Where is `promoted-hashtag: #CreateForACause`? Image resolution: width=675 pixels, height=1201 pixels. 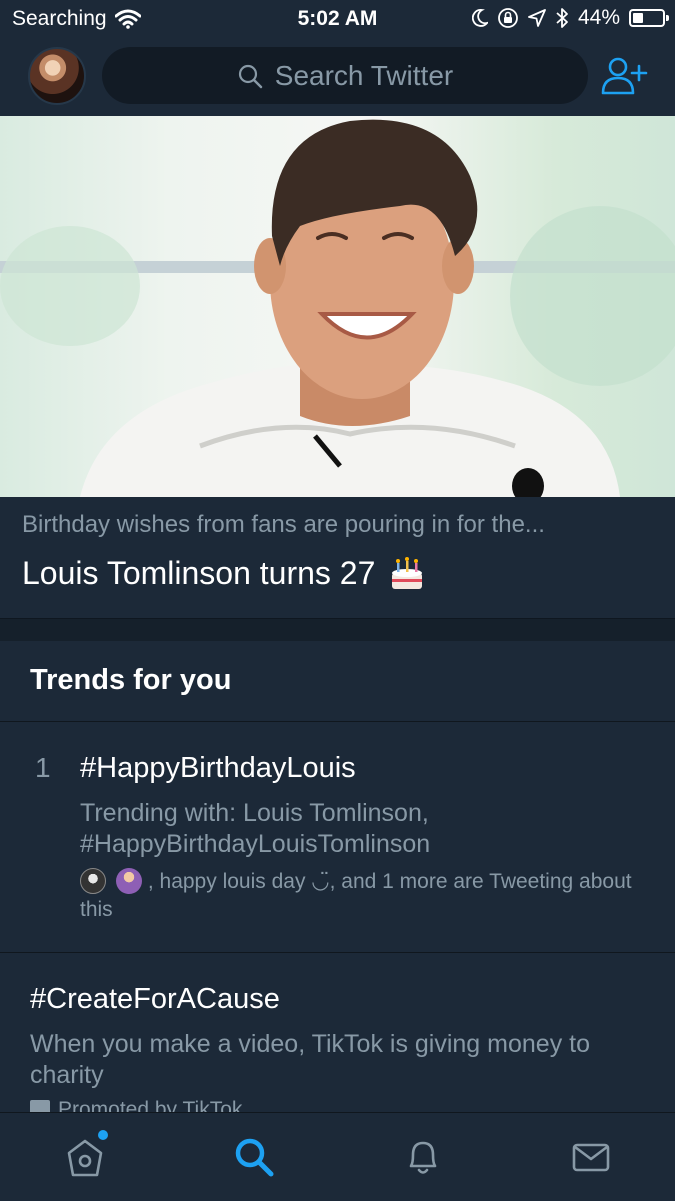 promoted-hashtag: #CreateForACause is located at coordinates (155, 999).